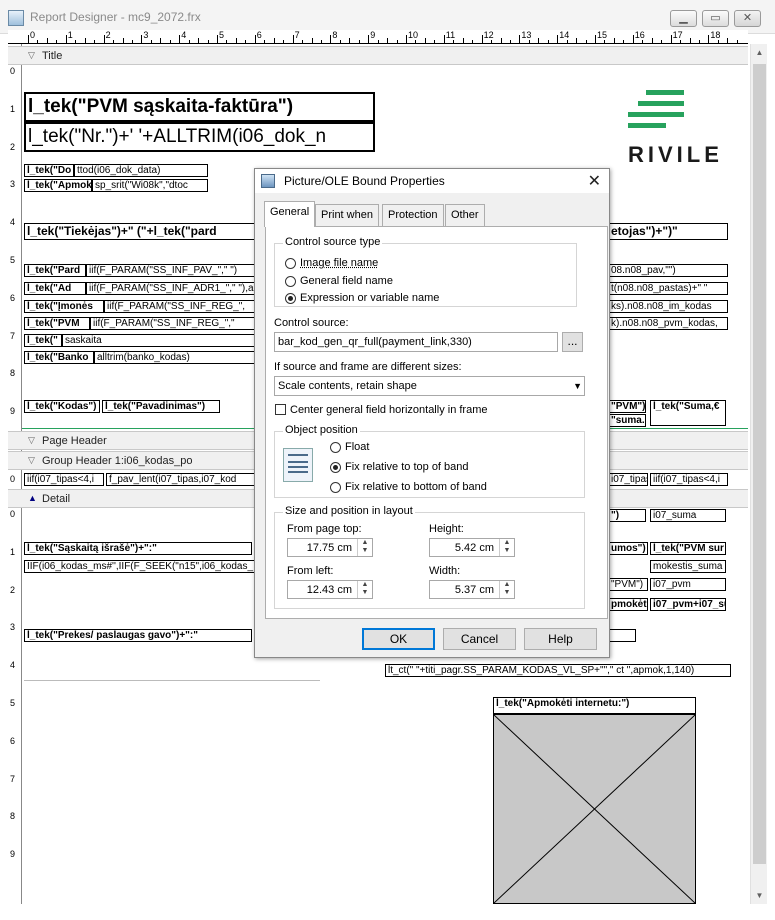 Image resolution: width=775 pixels, height=920 pixels. Describe the element at coordinates (689, 479) in the screenshot. I see `field-gh-right2: iif(i07_tipas<4,i` at that location.